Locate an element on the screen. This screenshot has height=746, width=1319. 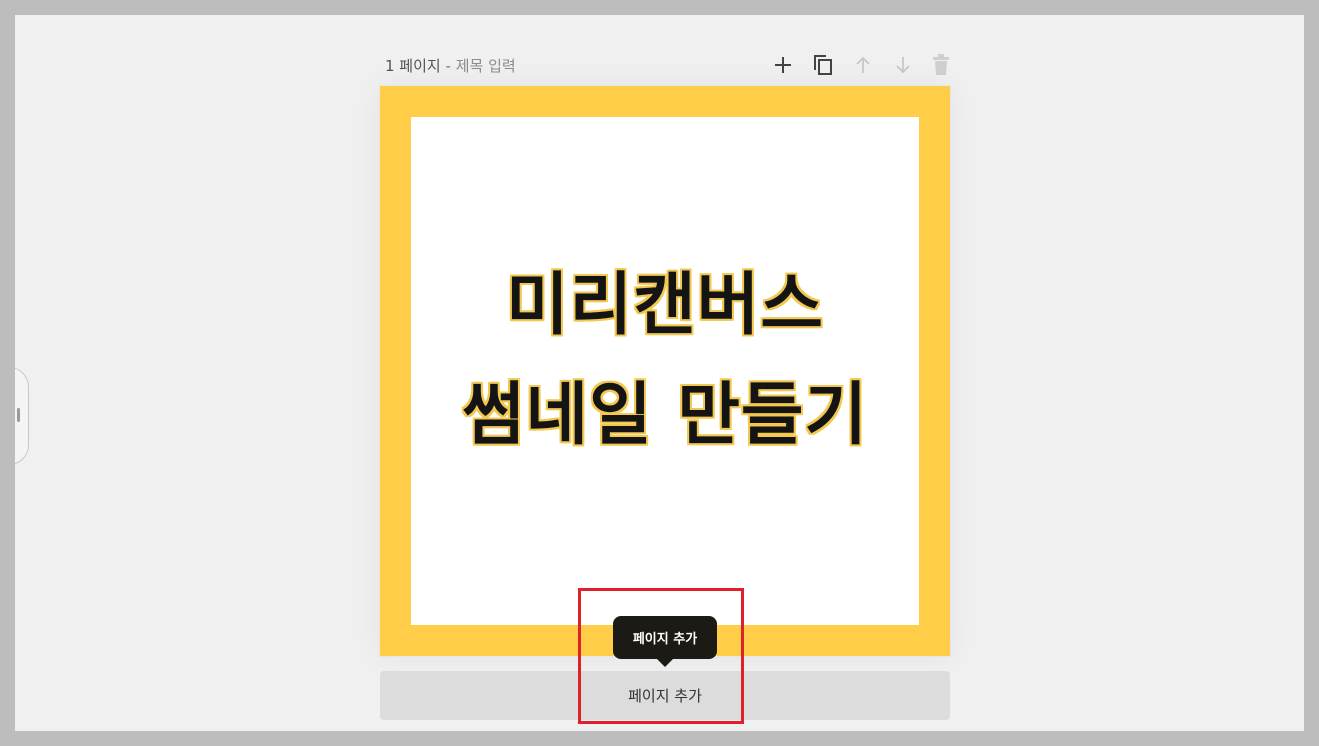
trash-icon is located at coordinates (941, 64).